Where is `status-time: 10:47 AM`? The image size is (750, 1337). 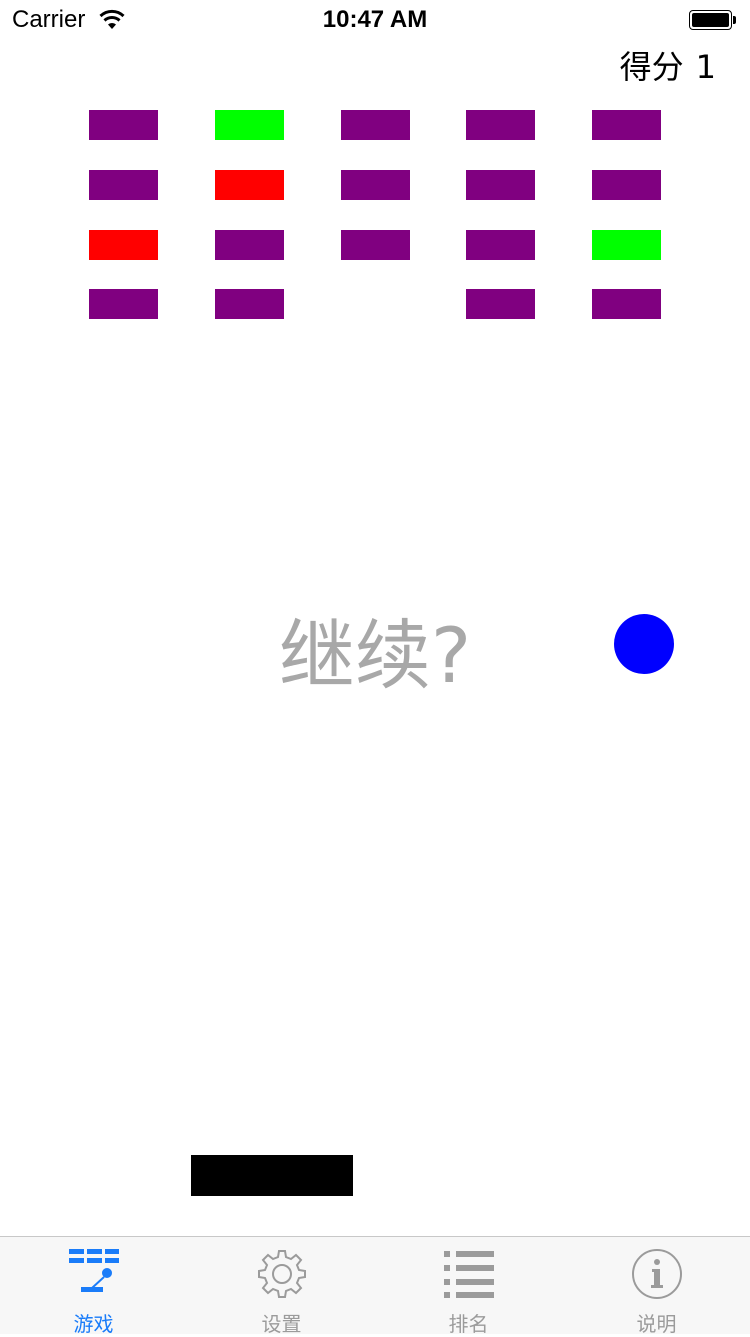
status-time: 10:47 AM is located at coordinates (375, 19).